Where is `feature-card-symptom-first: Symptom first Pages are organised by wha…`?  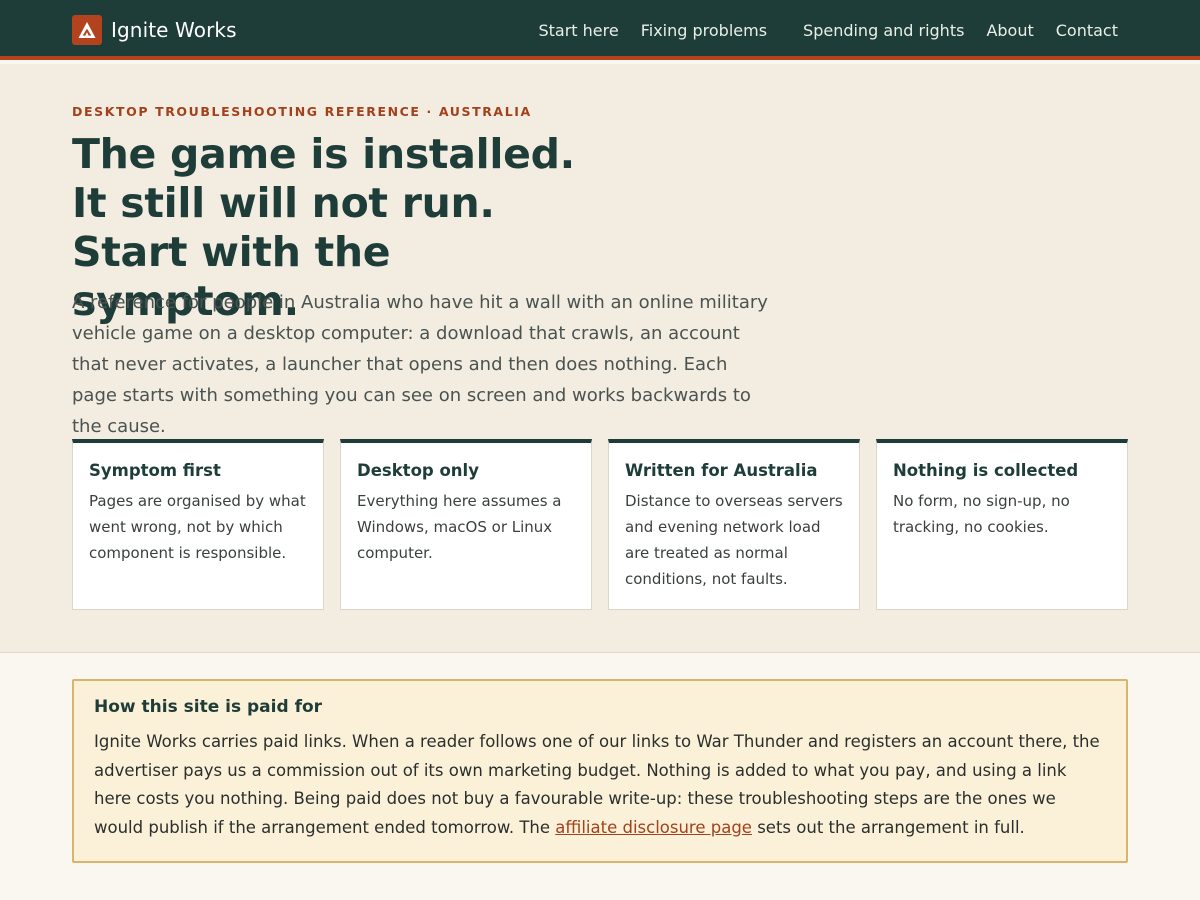 feature-card-symptom-first: Symptom first Pages are organised by wha… is located at coordinates (198, 524).